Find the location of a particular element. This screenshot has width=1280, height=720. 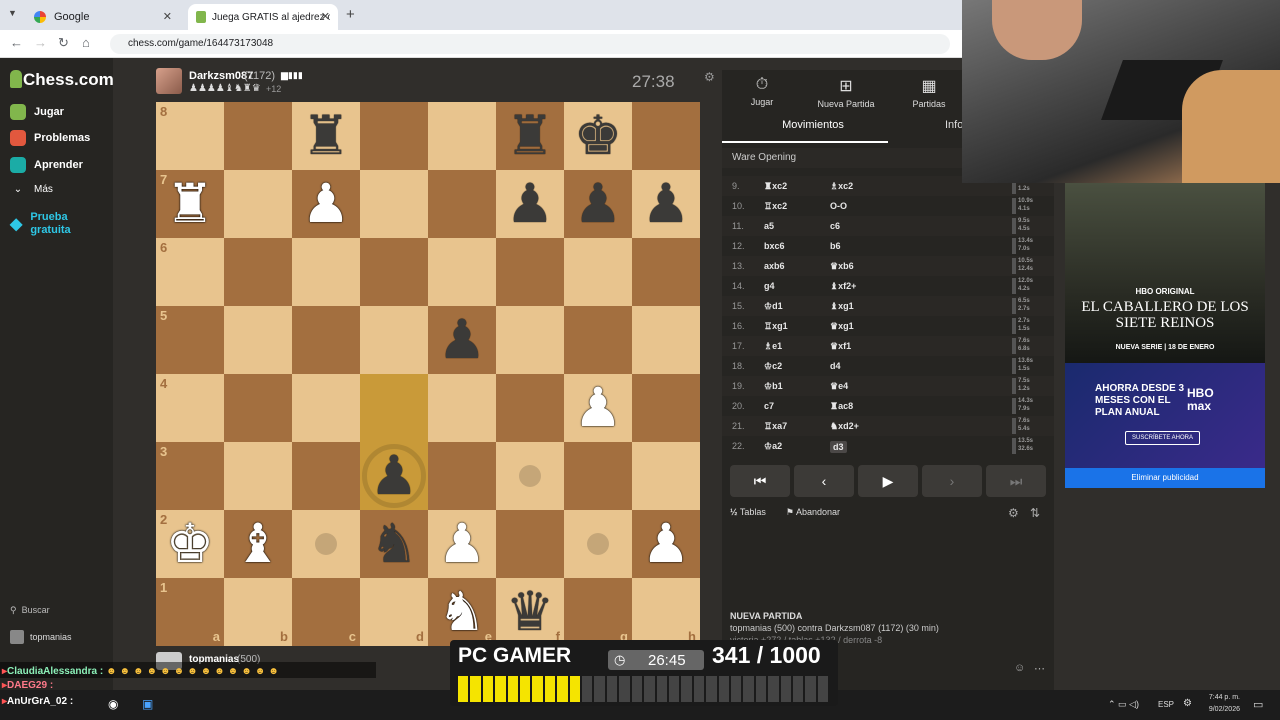

board-square-b4 is located at coordinates (258, 408).